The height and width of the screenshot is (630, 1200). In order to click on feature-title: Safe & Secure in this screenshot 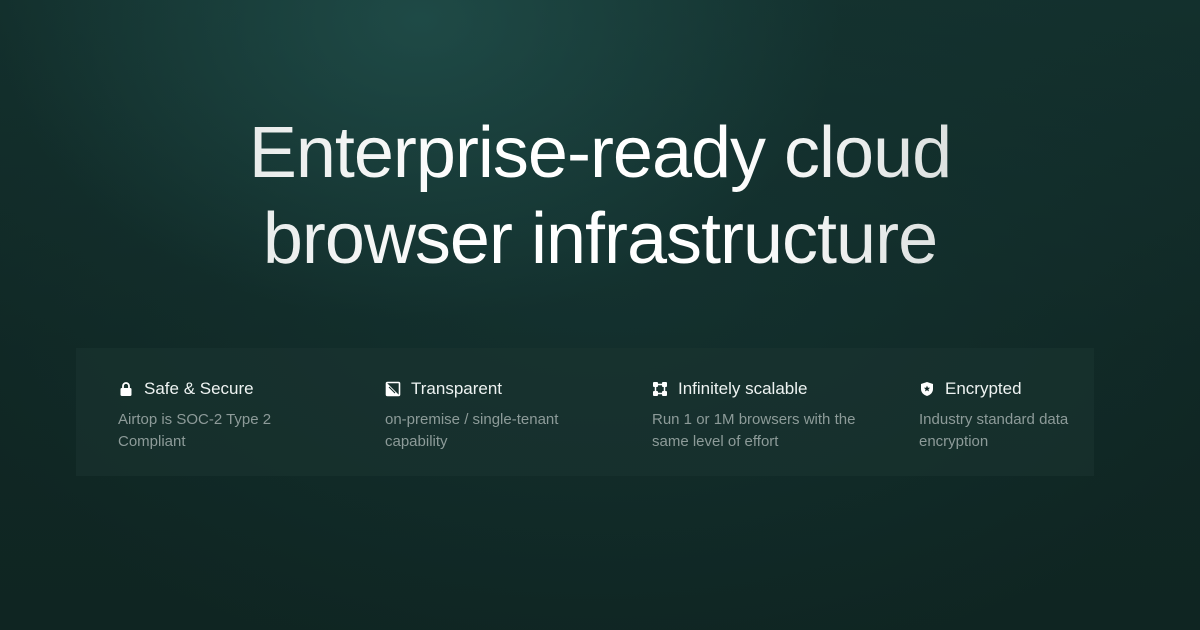, I will do `click(199, 388)`.